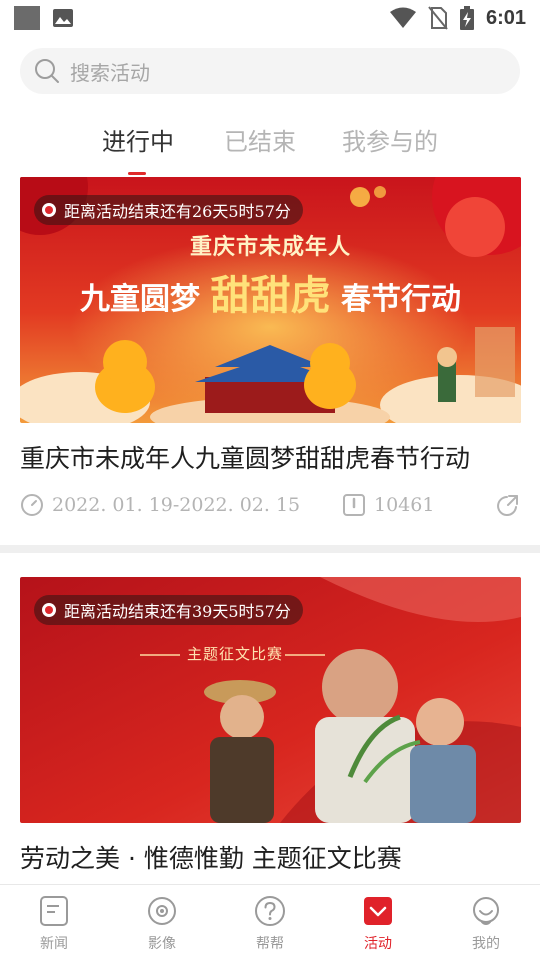 This screenshot has height=960, width=540. What do you see at coordinates (486, 944) in the screenshot?
I see `nav-label: 我的` at bounding box center [486, 944].